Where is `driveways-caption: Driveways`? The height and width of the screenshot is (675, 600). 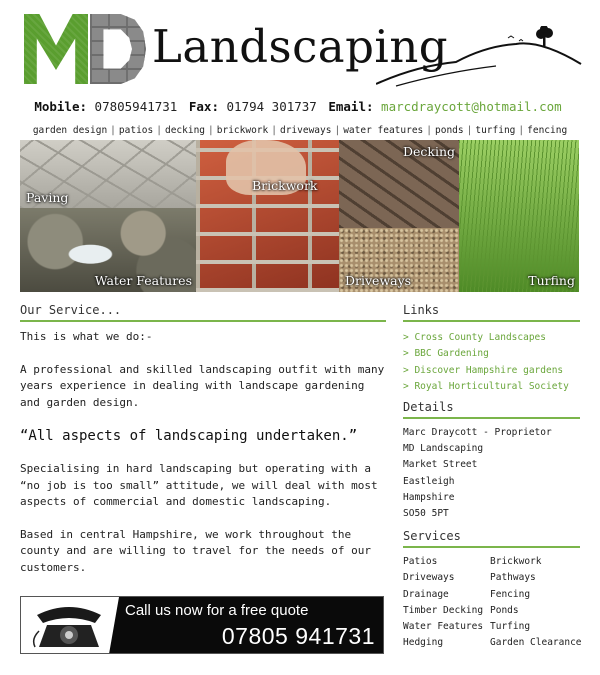 driveways-caption: Driveways is located at coordinates (378, 280).